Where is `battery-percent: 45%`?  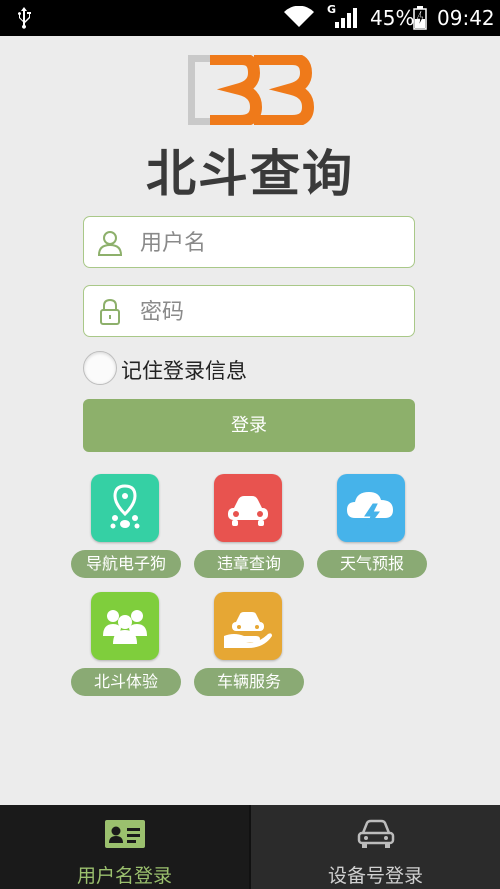 battery-percent: 45% is located at coordinates (392, 18).